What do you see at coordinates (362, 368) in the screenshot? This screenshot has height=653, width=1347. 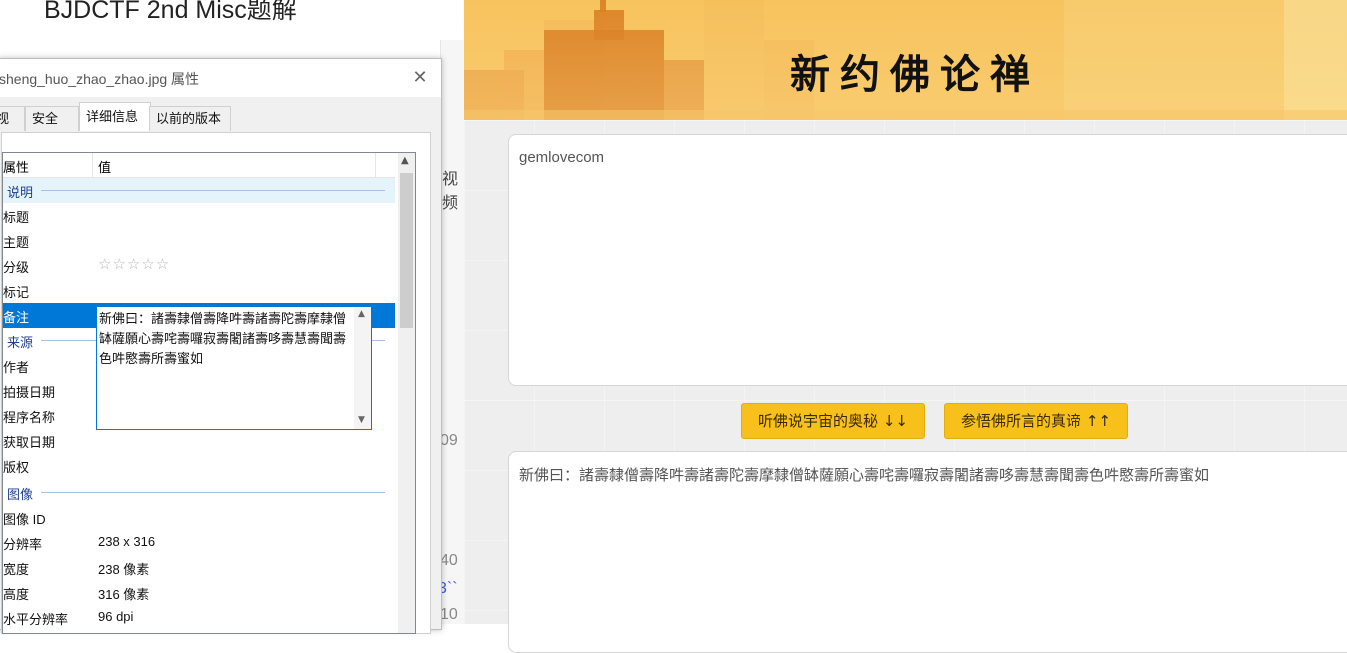 I see `comment-scrollbar: ▲ ▼` at bounding box center [362, 368].